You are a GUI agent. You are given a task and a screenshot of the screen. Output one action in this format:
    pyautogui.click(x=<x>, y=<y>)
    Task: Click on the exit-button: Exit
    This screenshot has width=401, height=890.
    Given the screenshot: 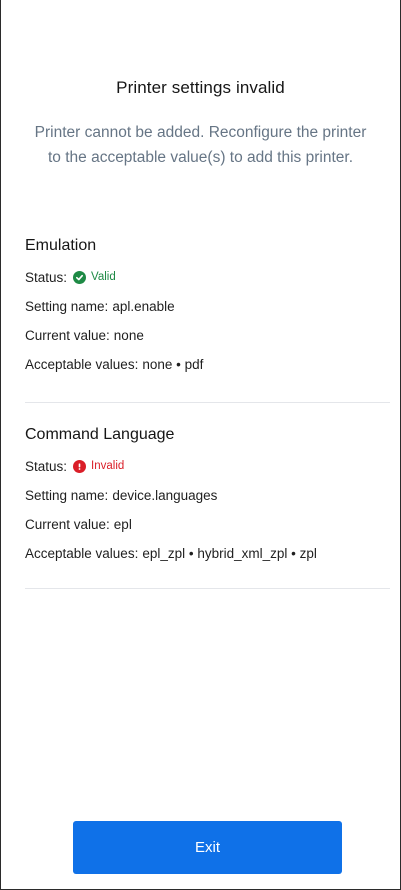 What is the action you would take?
    pyautogui.click(x=207, y=847)
    